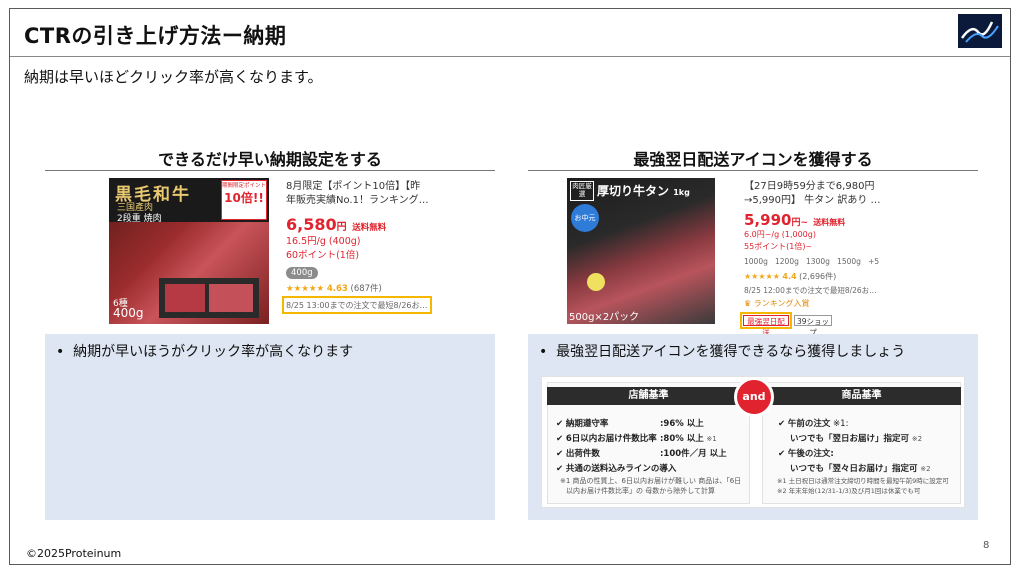  Describe the element at coordinates (74, 553) in the screenshot. I see `copyright-footer: ©2025Proteinum` at that location.